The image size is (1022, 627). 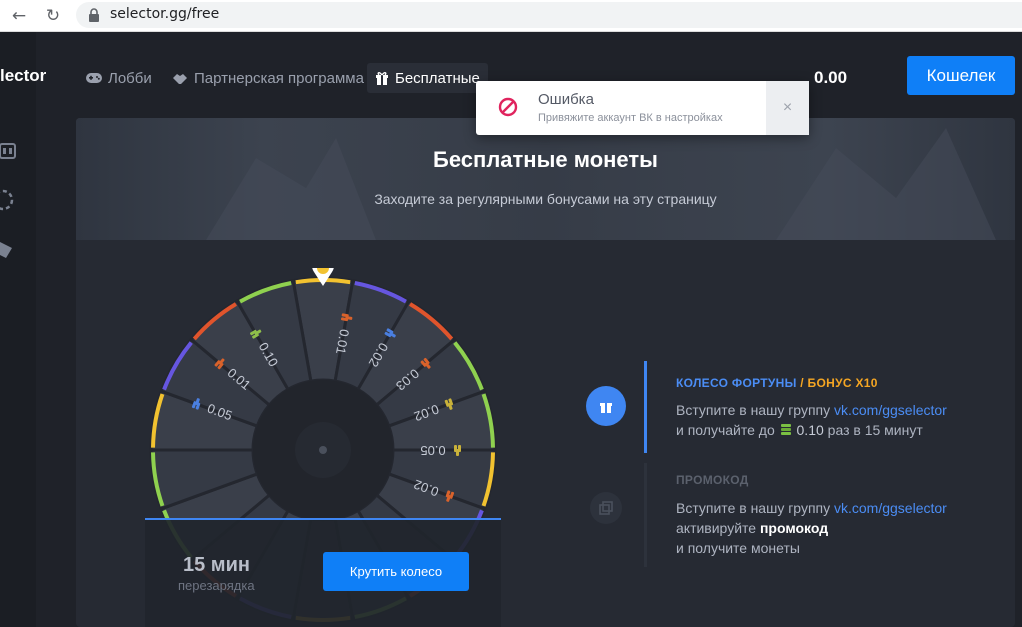 What do you see at coordinates (508, 107) in the screenshot?
I see `error-icon` at bounding box center [508, 107].